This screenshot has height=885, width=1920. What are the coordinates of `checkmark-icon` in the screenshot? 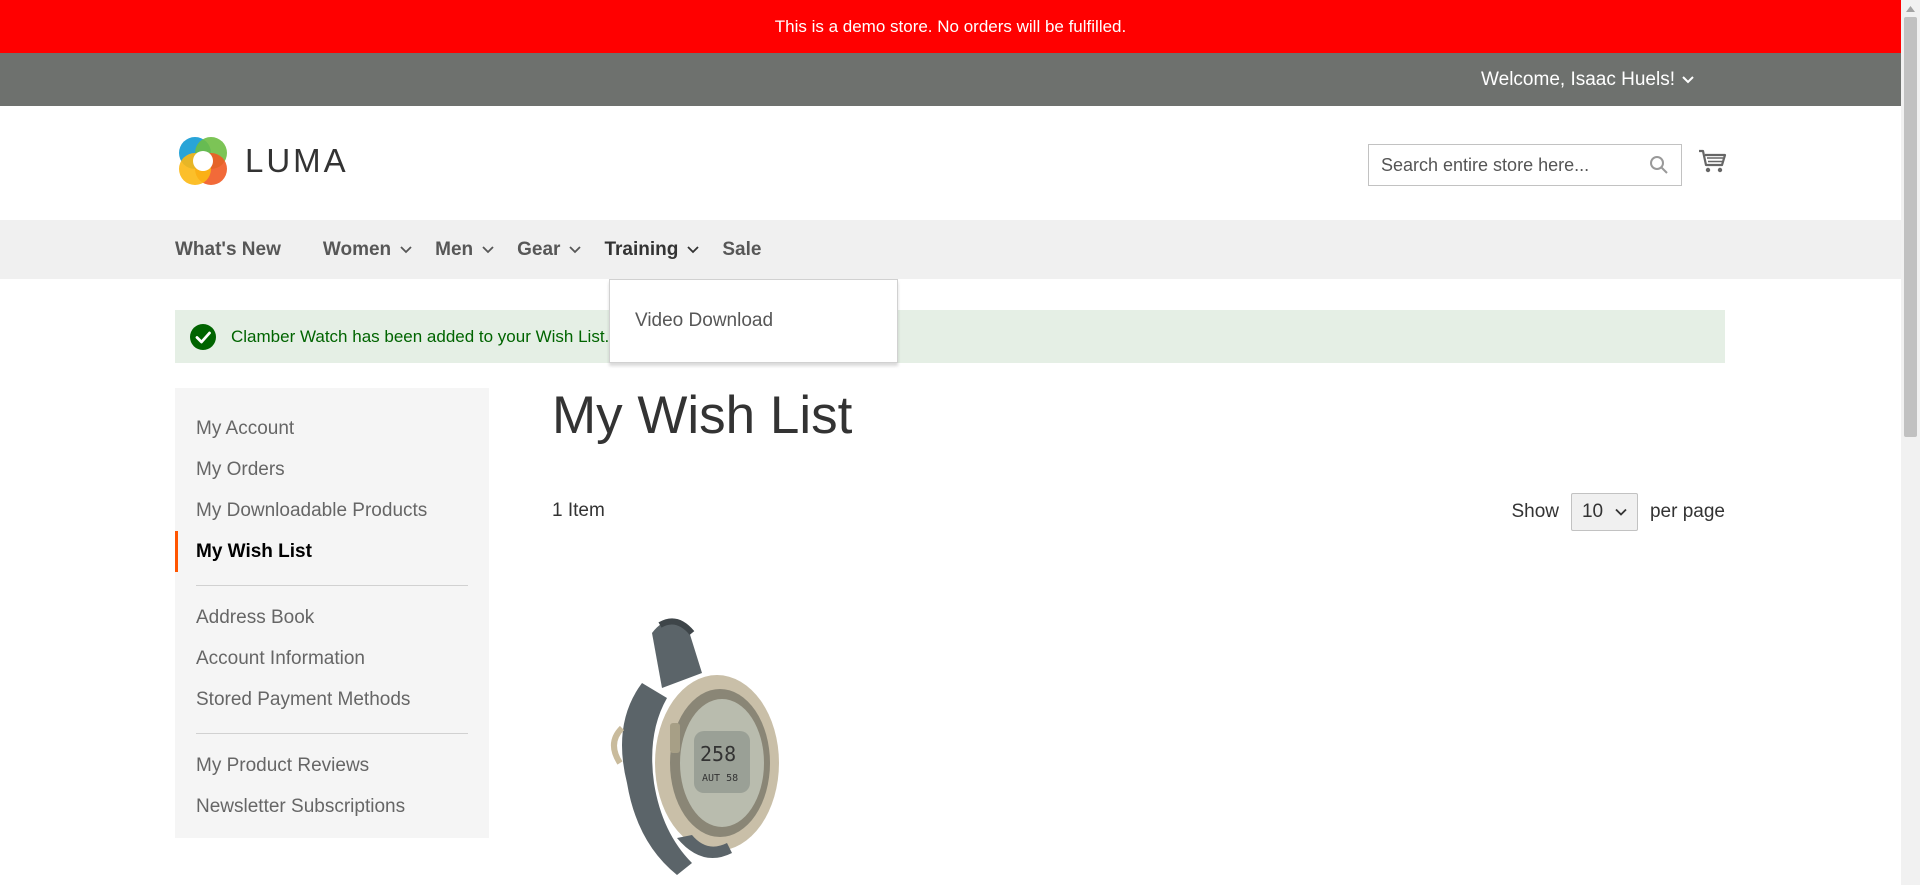 It's located at (203, 336).